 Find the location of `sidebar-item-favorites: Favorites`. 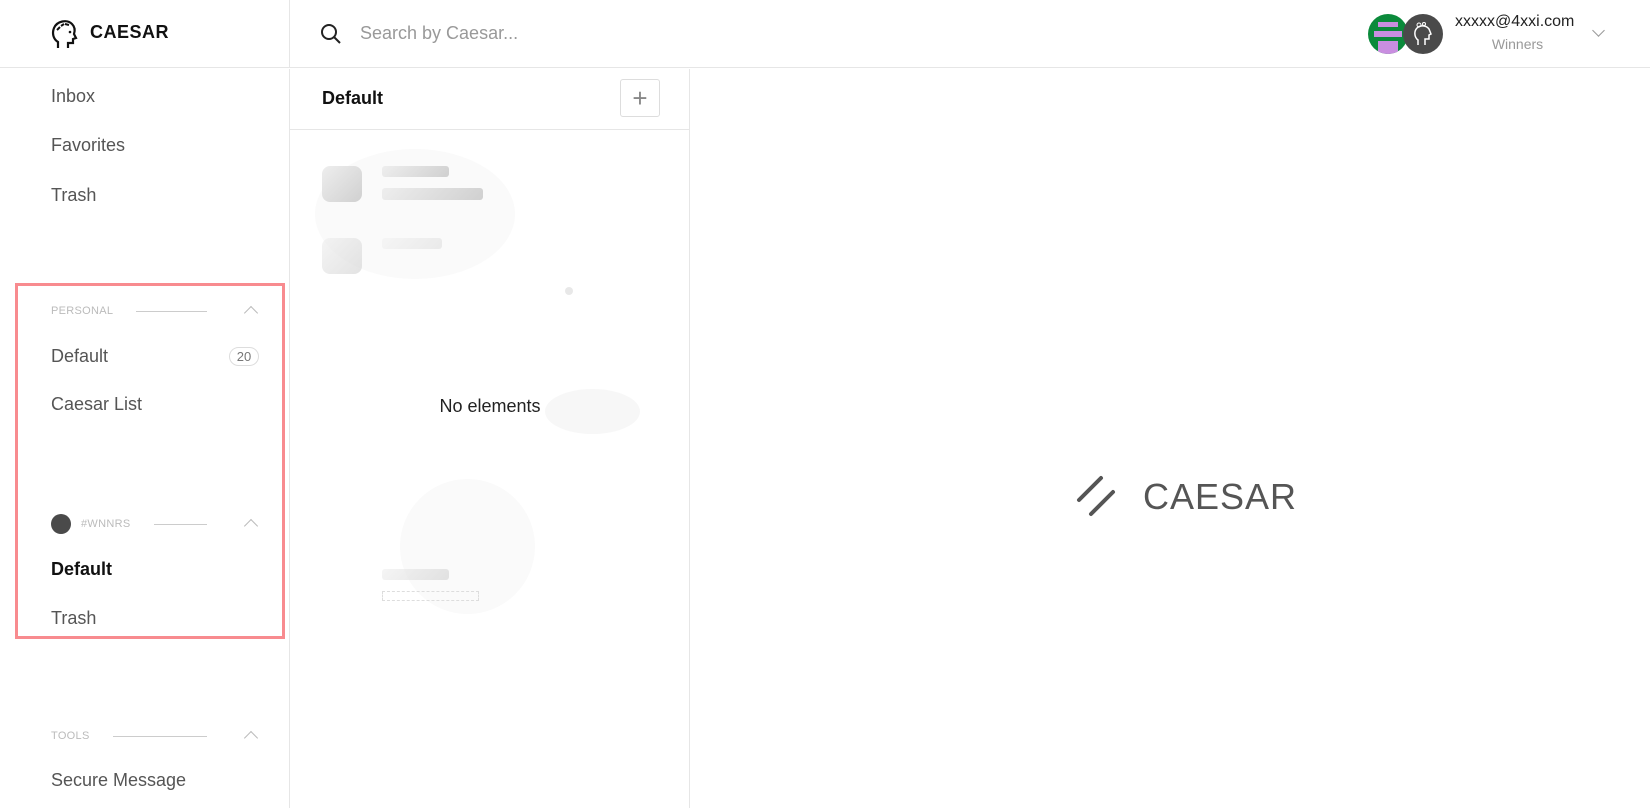

sidebar-item-favorites: Favorites is located at coordinates (88, 145).